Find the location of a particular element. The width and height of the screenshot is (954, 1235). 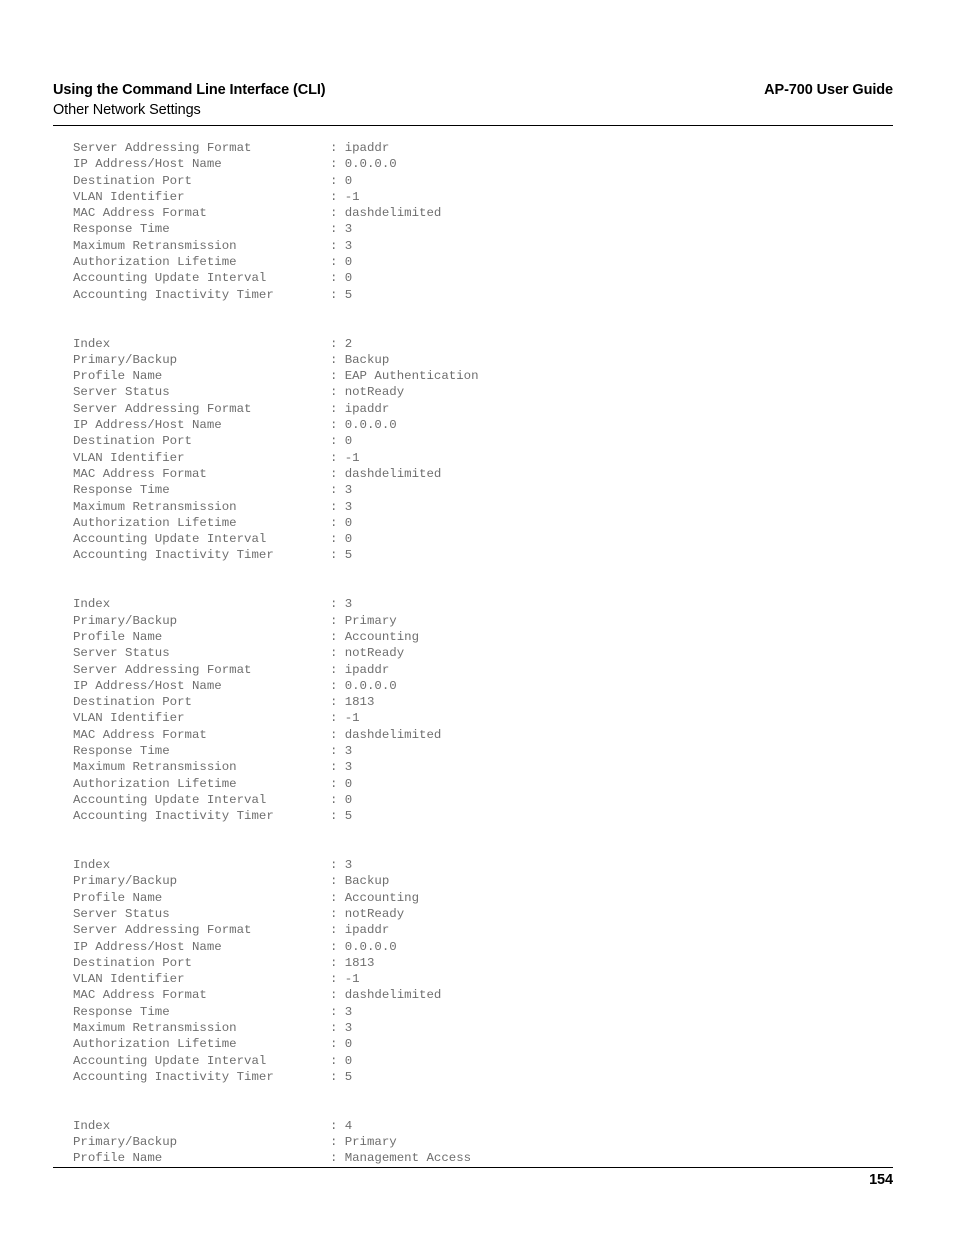

cli-field-value: dashdelimited is located at coordinates (393, 734).